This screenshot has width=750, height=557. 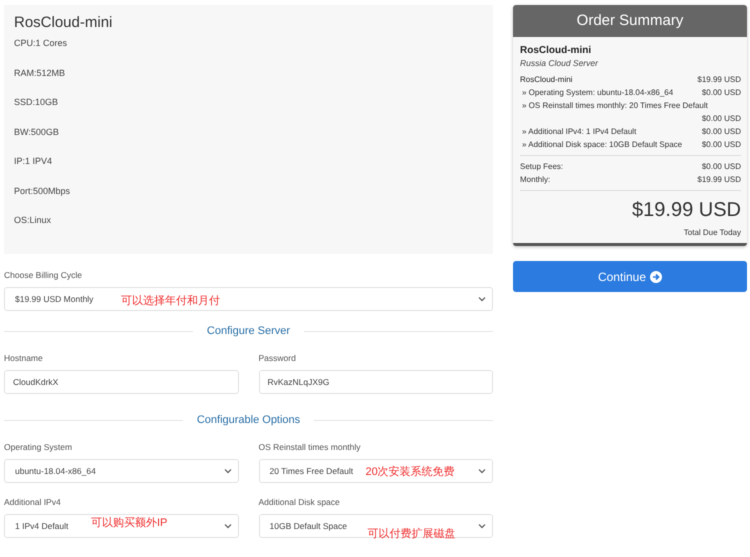 What do you see at coordinates (277, 358) in the screenshot?
I see `field-label: Password` at bounding box center [277, 358].